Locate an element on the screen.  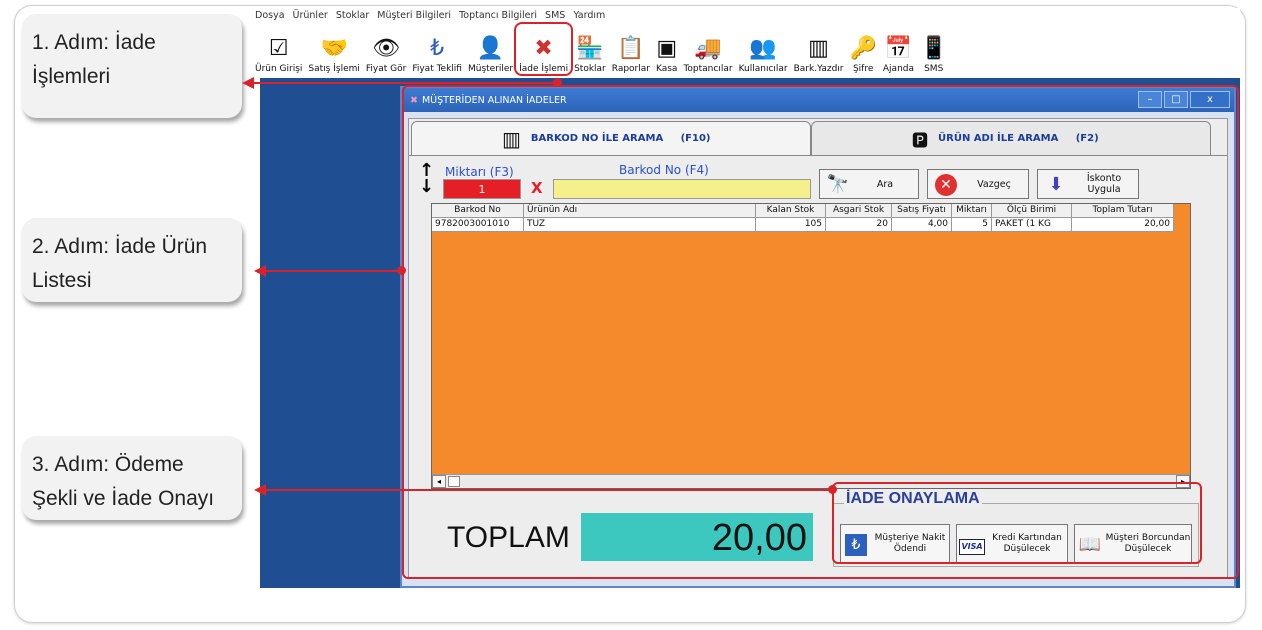
tool-raporlar: 📋 Raporlar is located at coordinates (631, 49).